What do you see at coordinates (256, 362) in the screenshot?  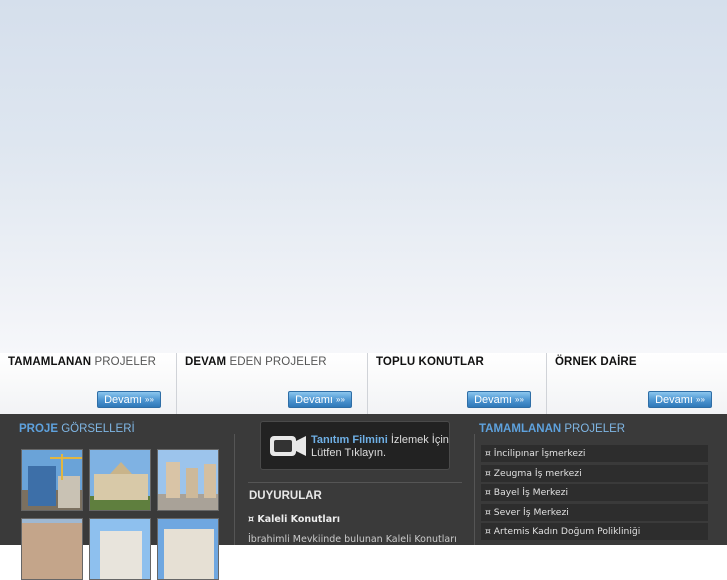 I see `tab-title: DEVAM EDEN PROJELER` at bounding box center [256, 362].